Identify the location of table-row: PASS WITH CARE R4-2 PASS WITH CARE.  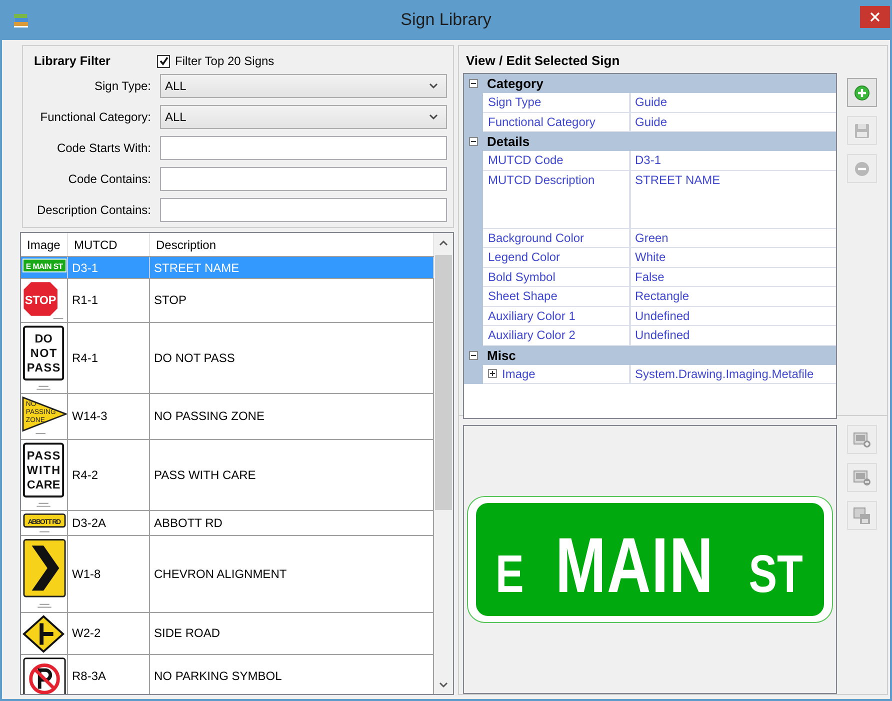
(227, 474).